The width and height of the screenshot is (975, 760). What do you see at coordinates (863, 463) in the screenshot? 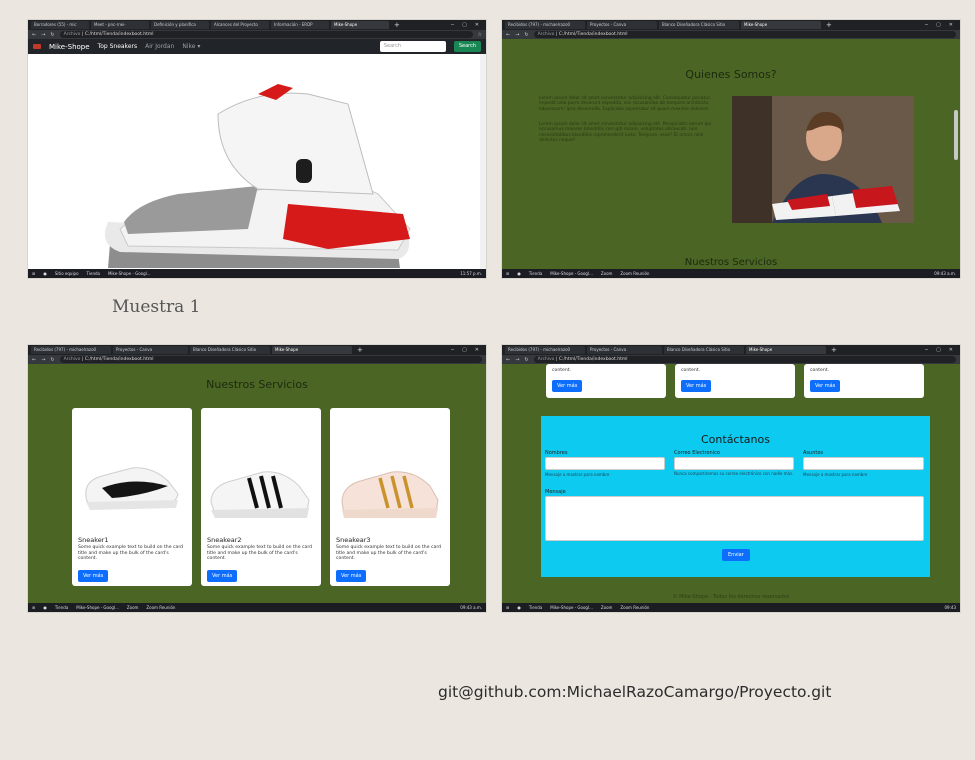
I see `subject-field` at bounding box center [863, 463].